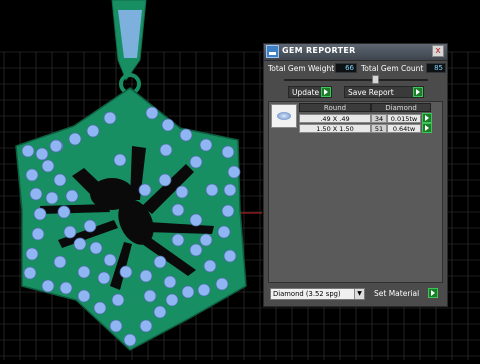  Describe the element at coordinates (397, 293) in the screenshot. I see `set-material-label: Set Material` at that location.